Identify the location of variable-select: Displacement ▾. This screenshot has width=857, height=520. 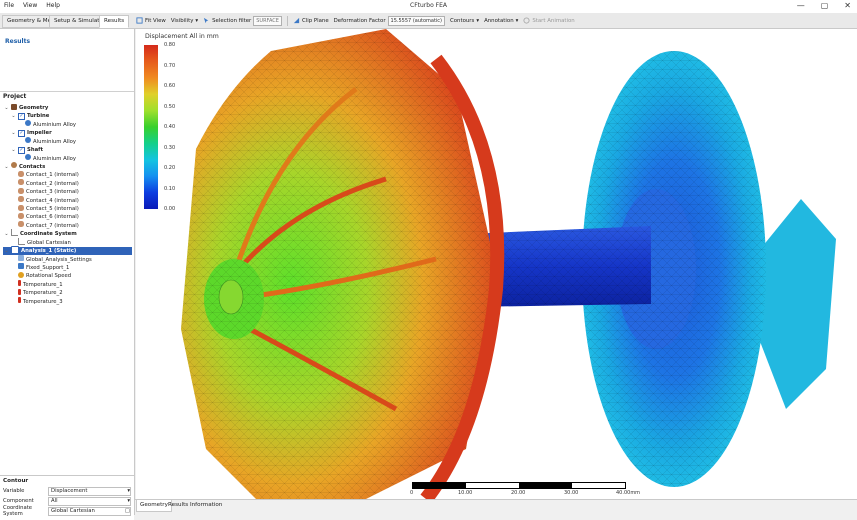
(89, 491).